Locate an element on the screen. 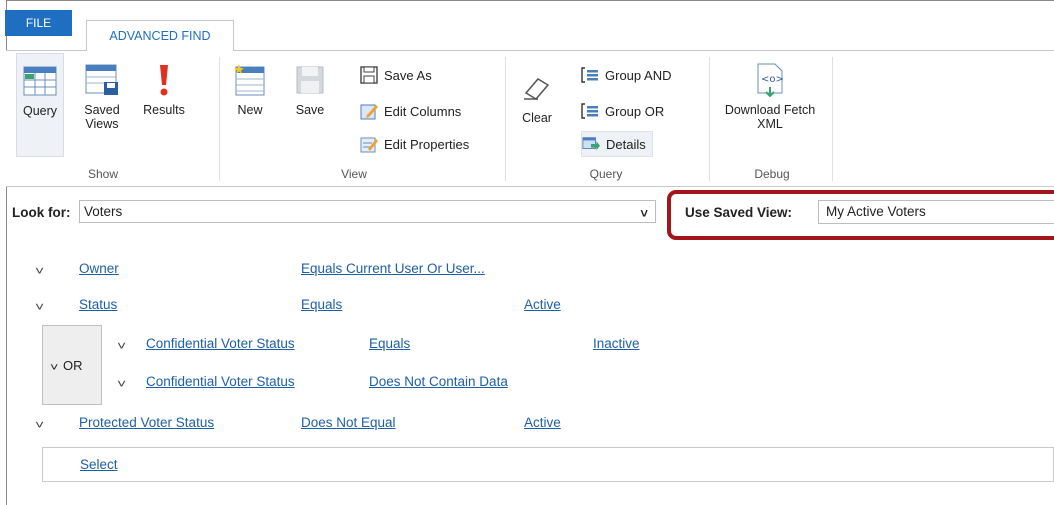 This screenshot has width=1054, height=505. criteria-field-protected: Protected Voter Status is located at coordinates (146, 422).